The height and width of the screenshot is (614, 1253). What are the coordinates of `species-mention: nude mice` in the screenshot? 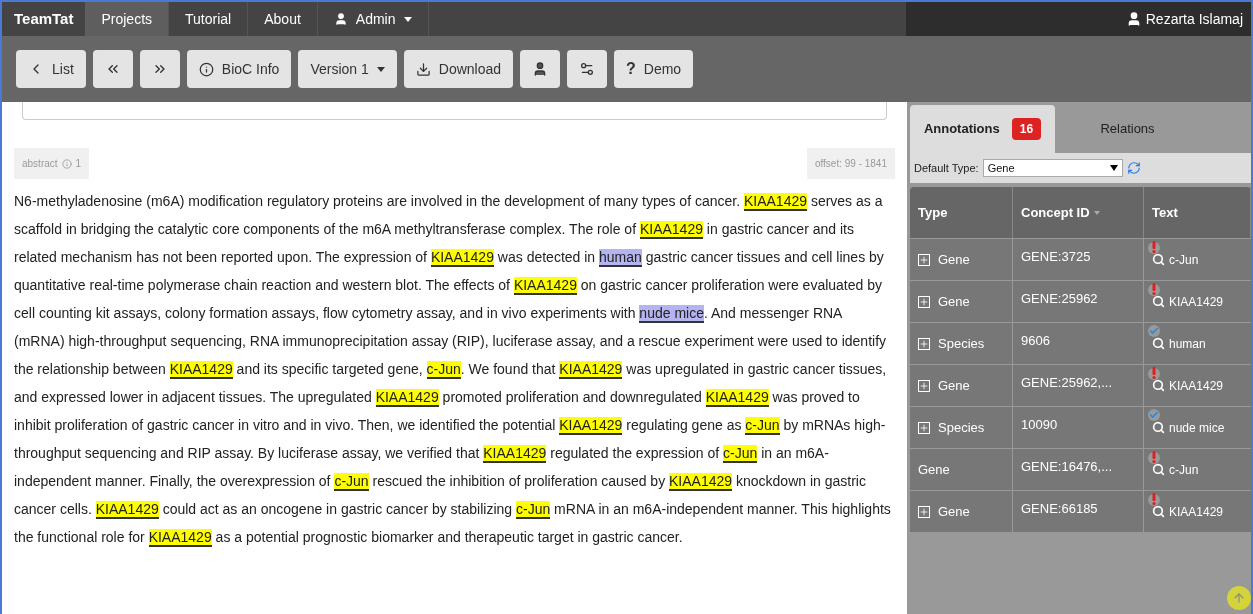 It's located at (671, 314).